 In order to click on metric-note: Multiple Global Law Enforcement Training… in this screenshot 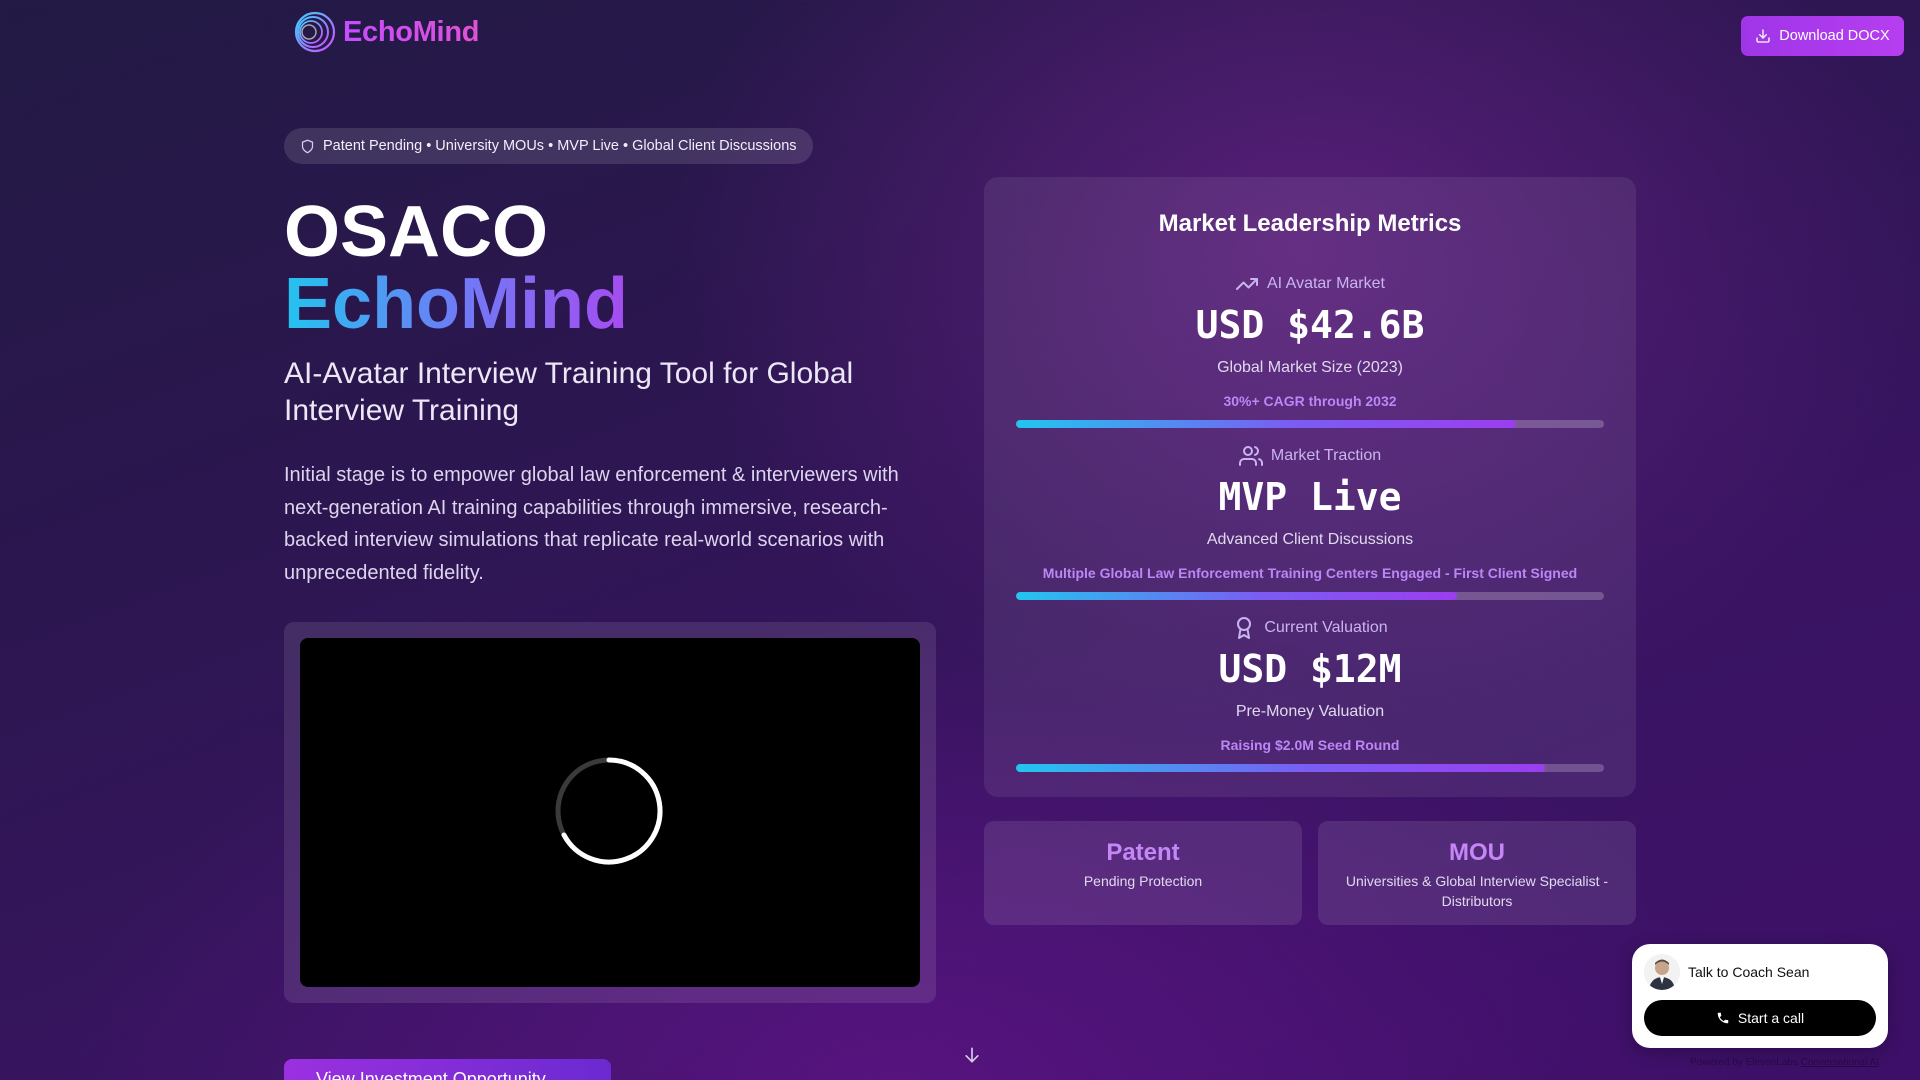, I will do `click(1310, 573)`.